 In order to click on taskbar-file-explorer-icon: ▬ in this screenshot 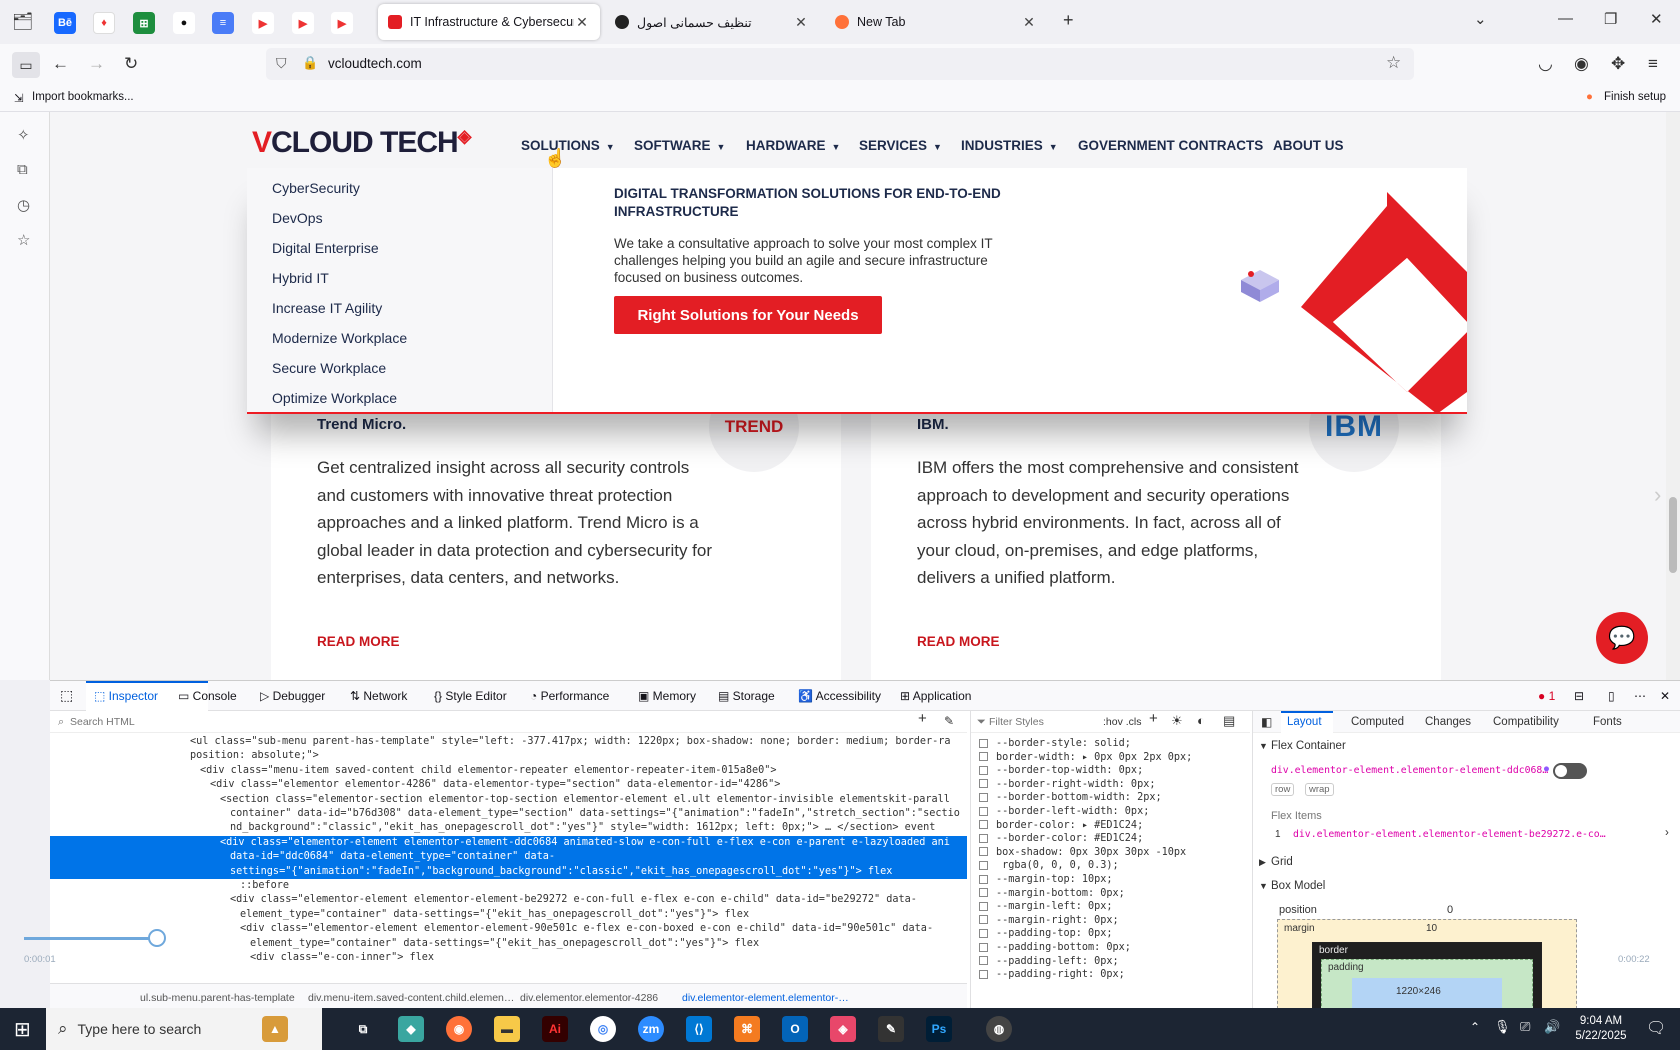, I will do `click(507, 1029)`.